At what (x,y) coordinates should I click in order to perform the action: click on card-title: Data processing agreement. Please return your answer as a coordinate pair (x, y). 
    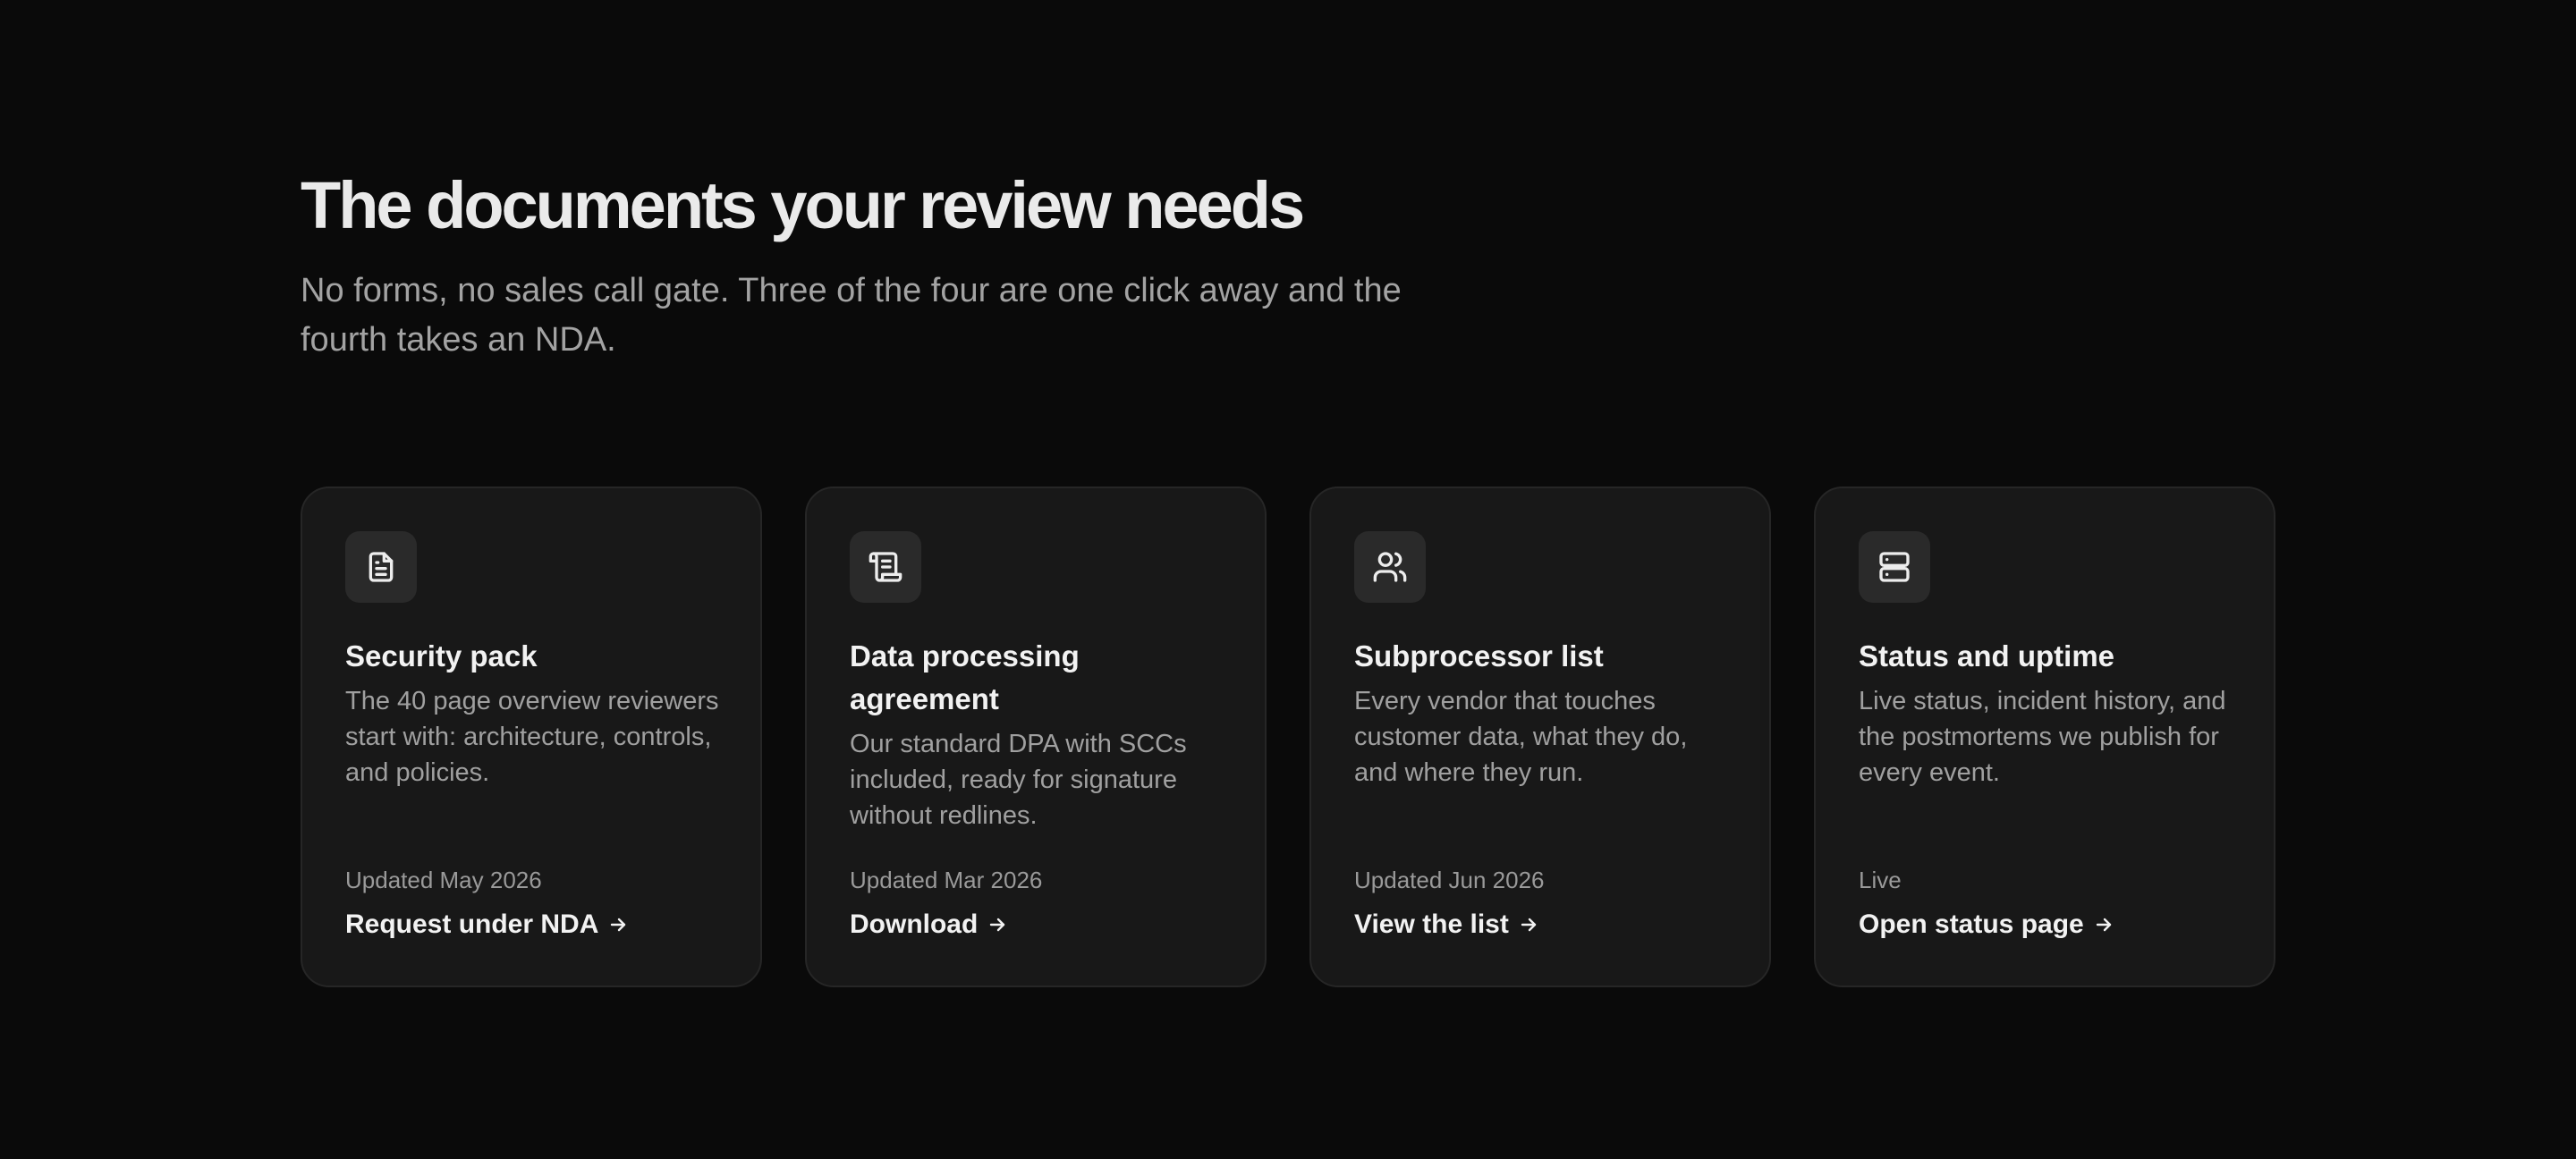
    Looking at the image, I should click on (965, 677).